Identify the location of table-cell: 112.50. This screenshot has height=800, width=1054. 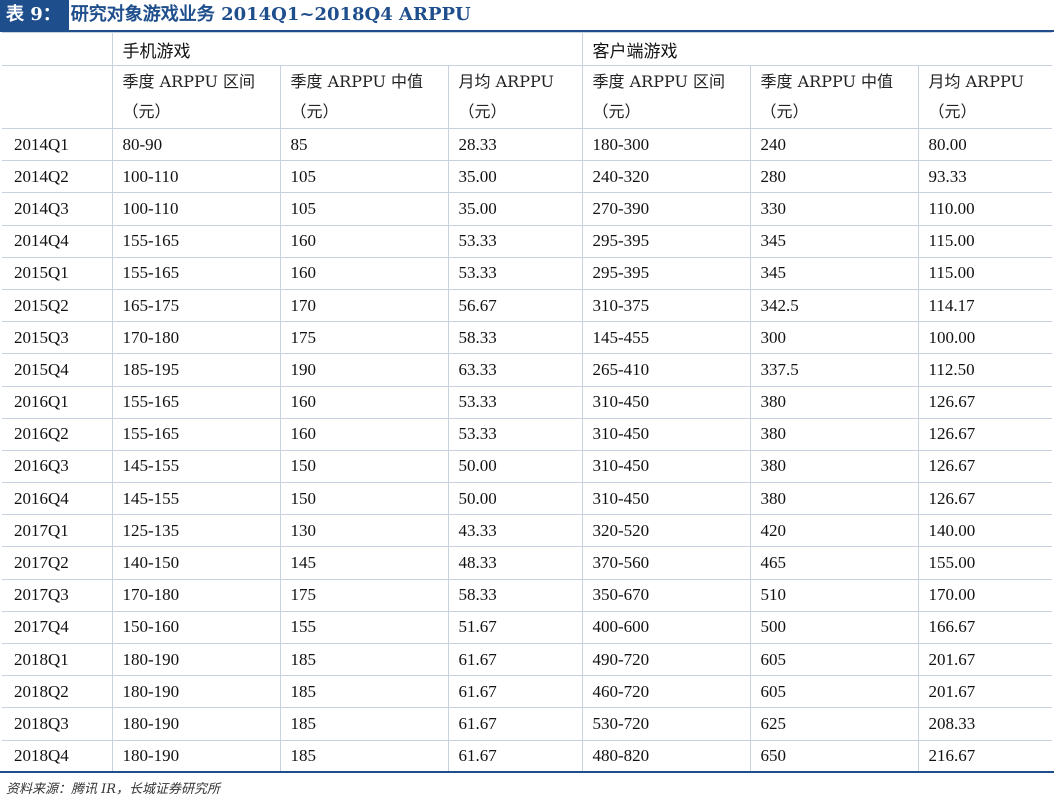
(985, 370).